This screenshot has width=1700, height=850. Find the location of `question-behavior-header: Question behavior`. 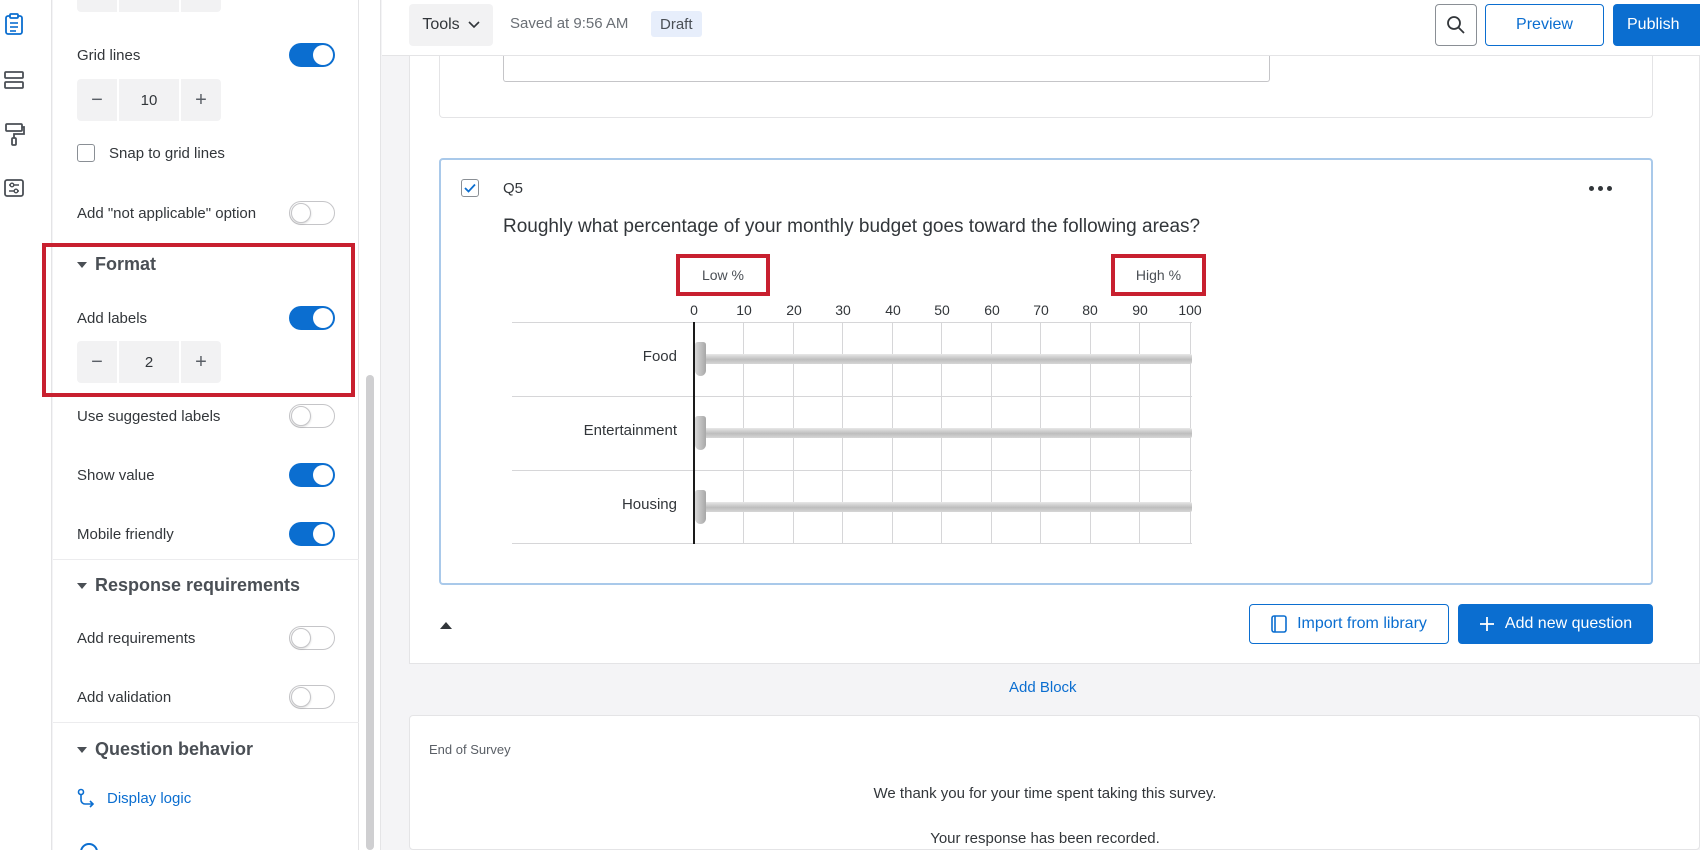

question-behavior-header: Question behavior is located at coordinates (165, 749).